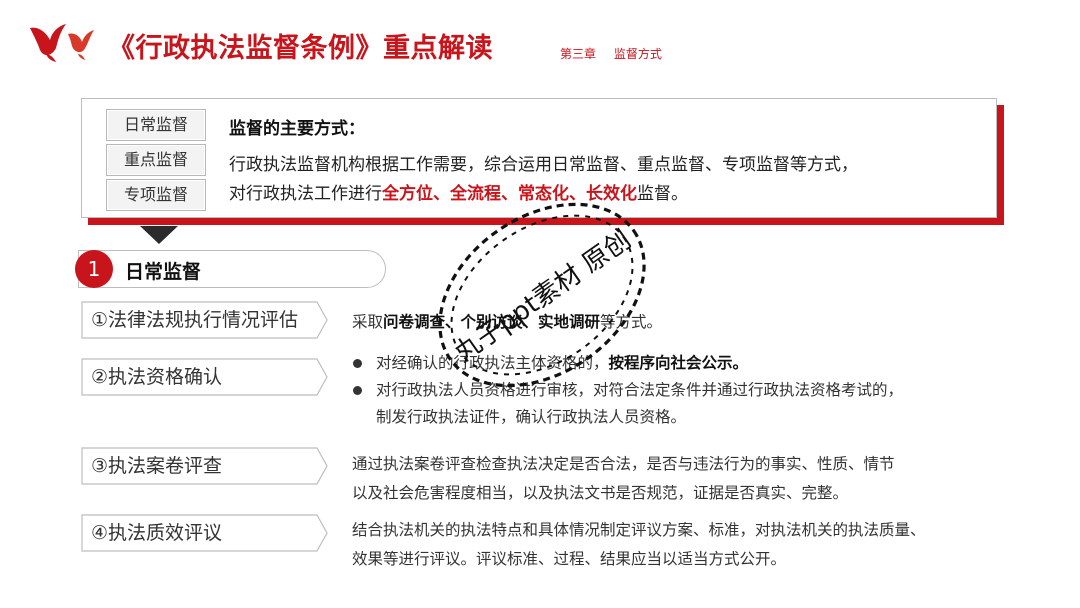 This screenshot has width=1080, height=608. What do you see at coordinates (492, 363) in the screenshot?
I see `bullet-1-text: 对经确认的行政执法主体资格的，` at bounding box center [492, 363].